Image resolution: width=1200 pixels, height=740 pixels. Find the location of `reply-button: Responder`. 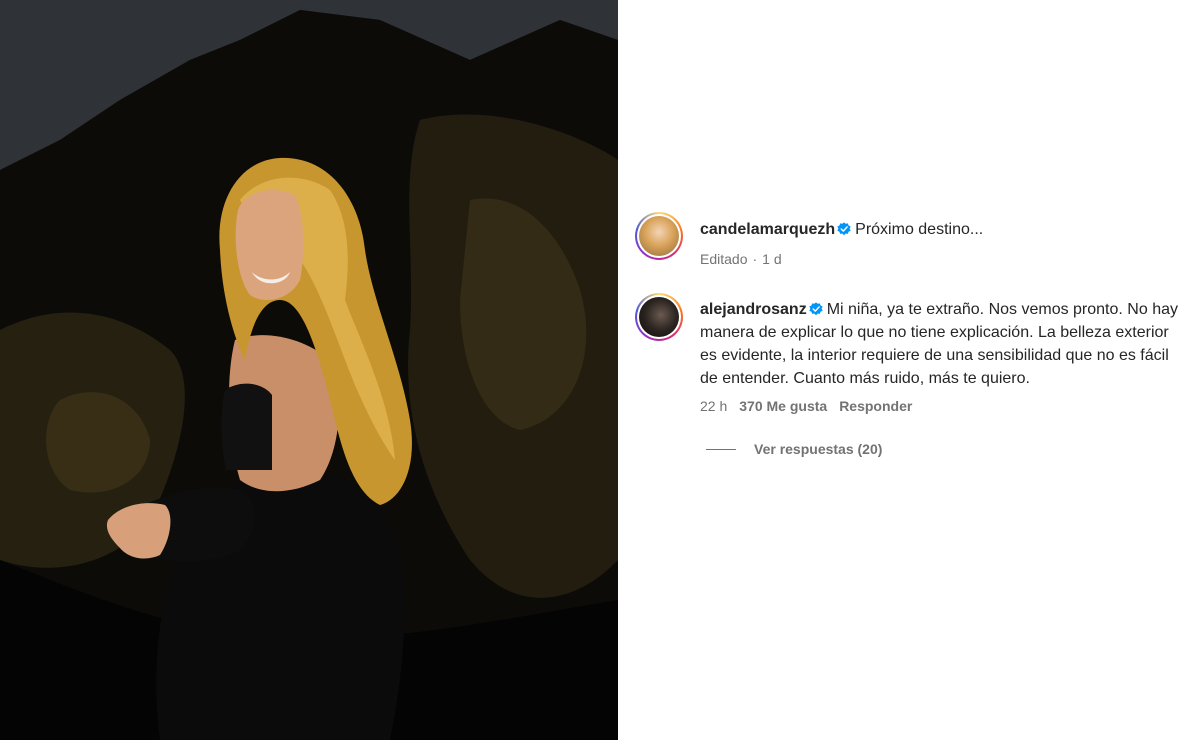

reply-button: Responder is located at coordinates (875, 406).